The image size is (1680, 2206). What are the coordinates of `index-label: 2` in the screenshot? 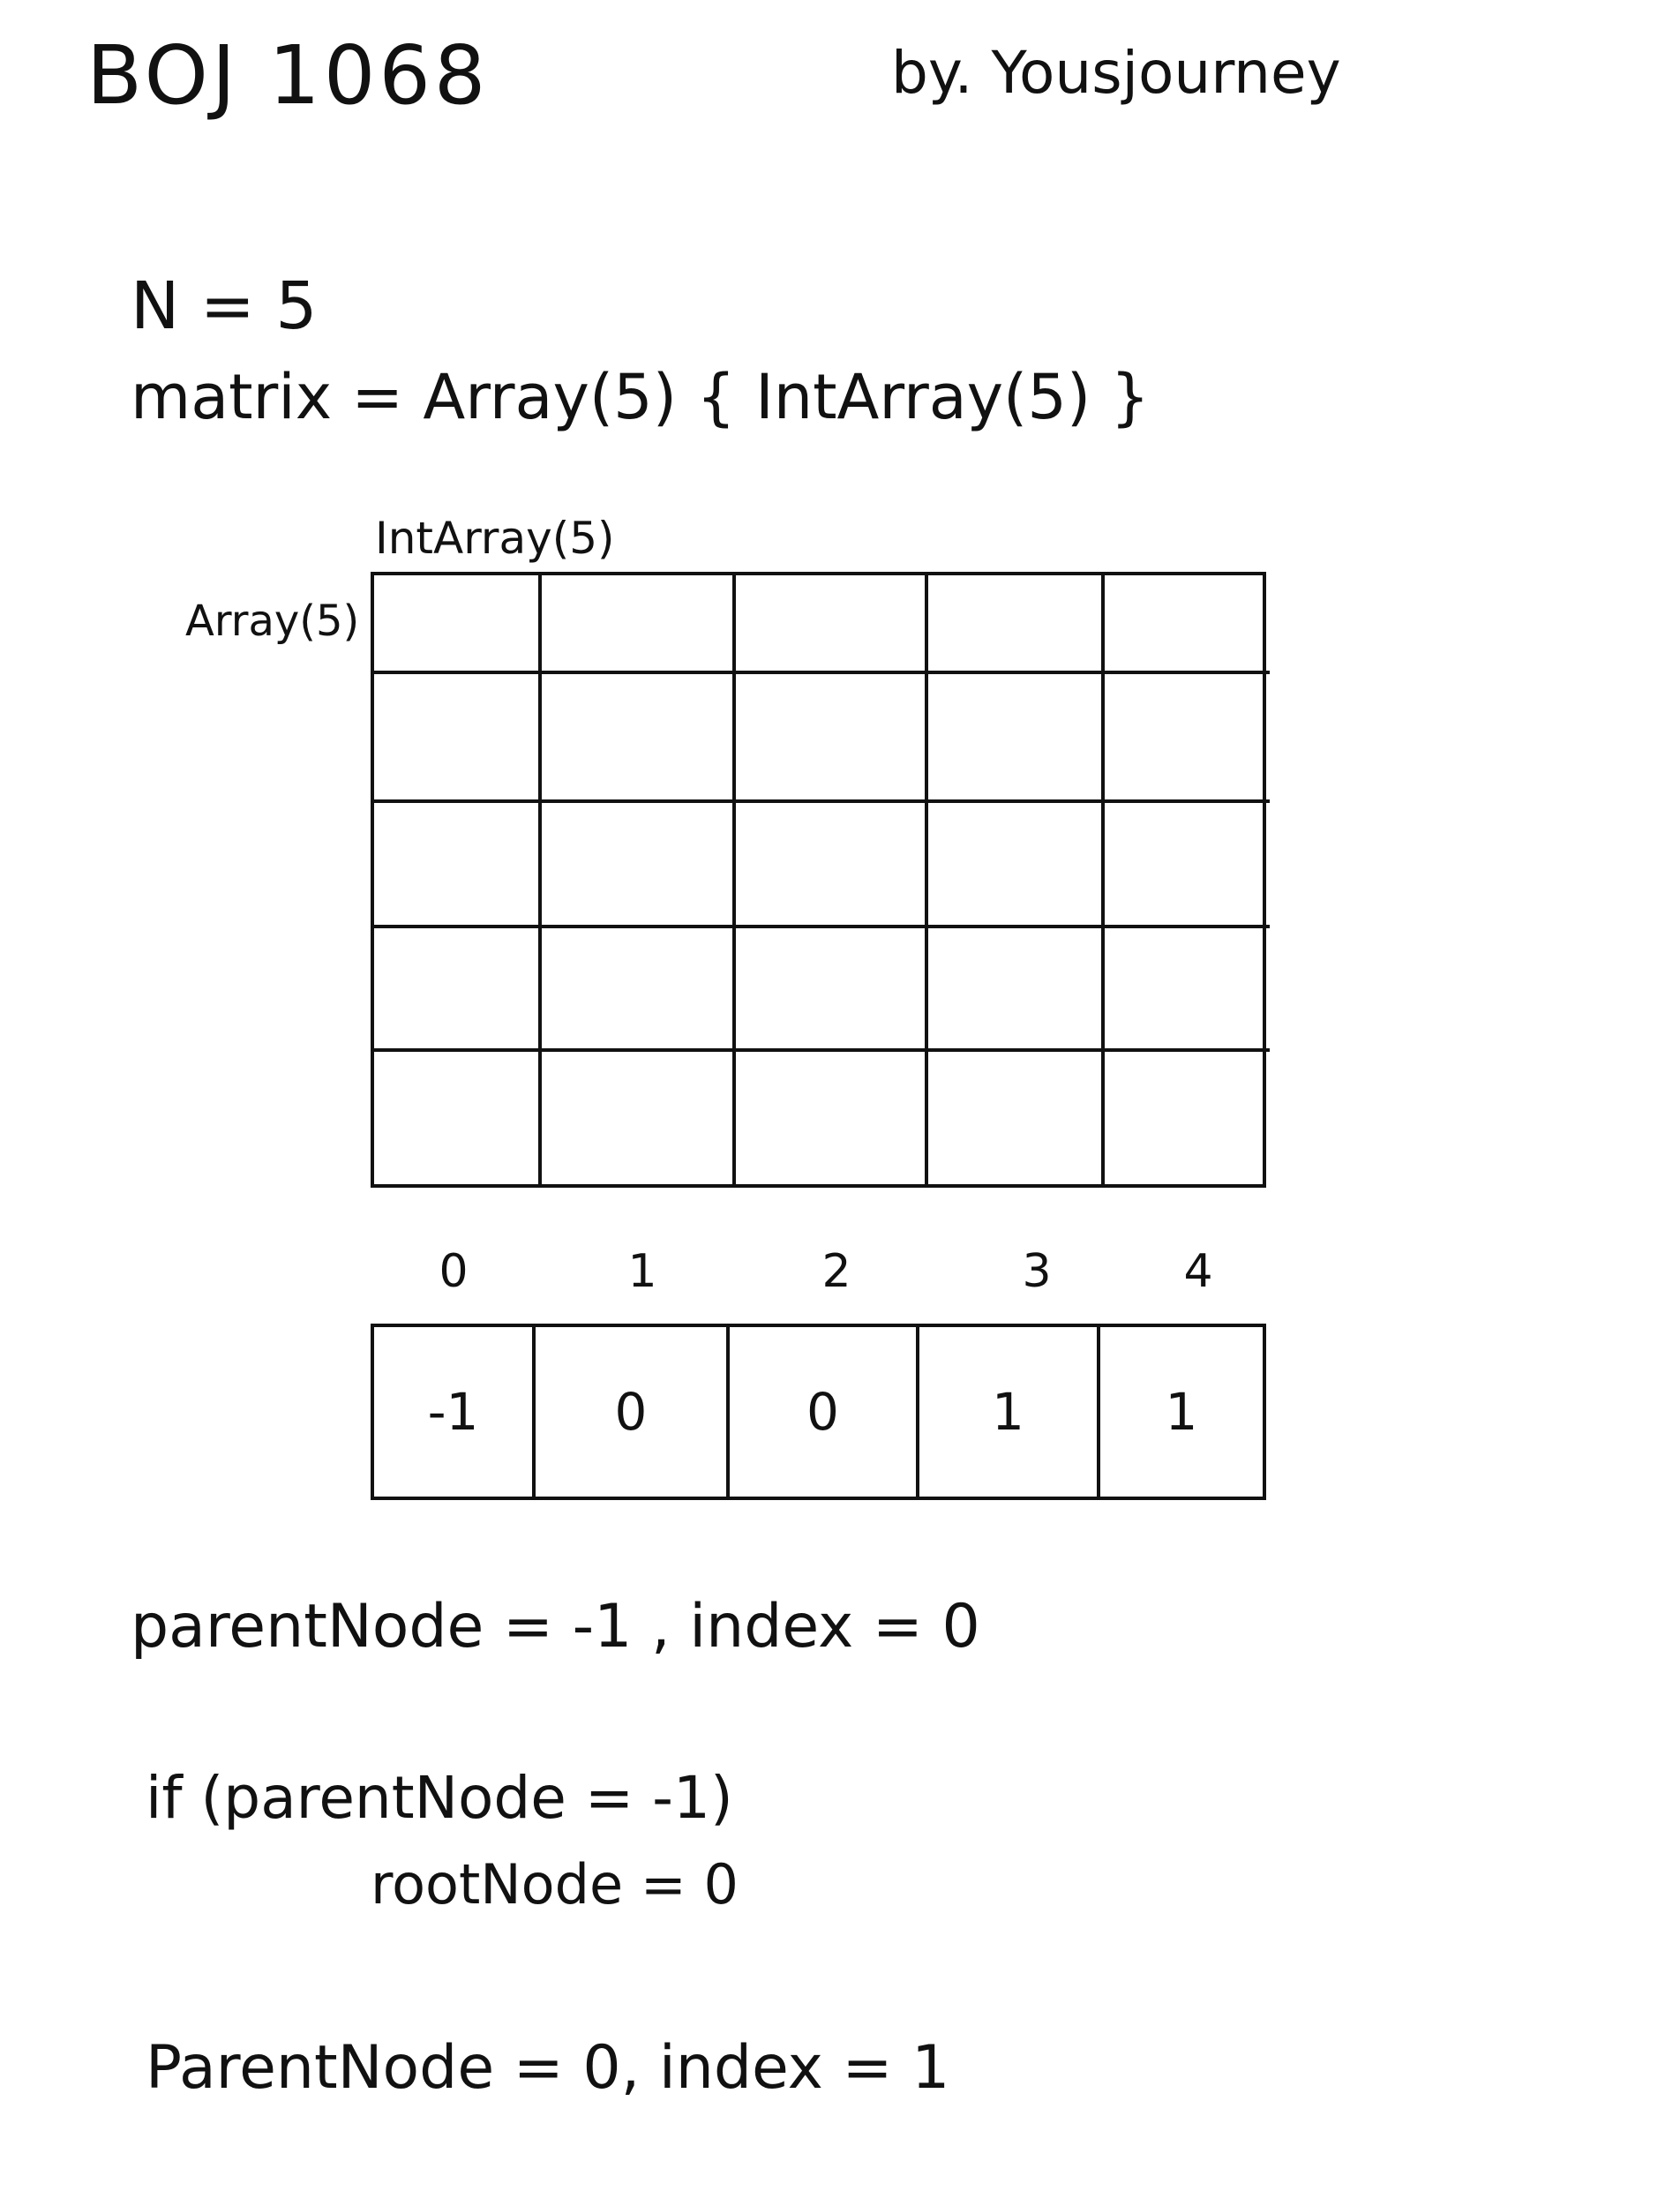 It's located at (836, 1271).